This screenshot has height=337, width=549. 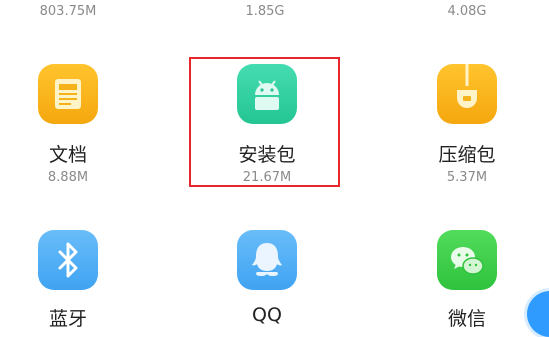 I want to click on highlight-box, so click(x=264, y=122).